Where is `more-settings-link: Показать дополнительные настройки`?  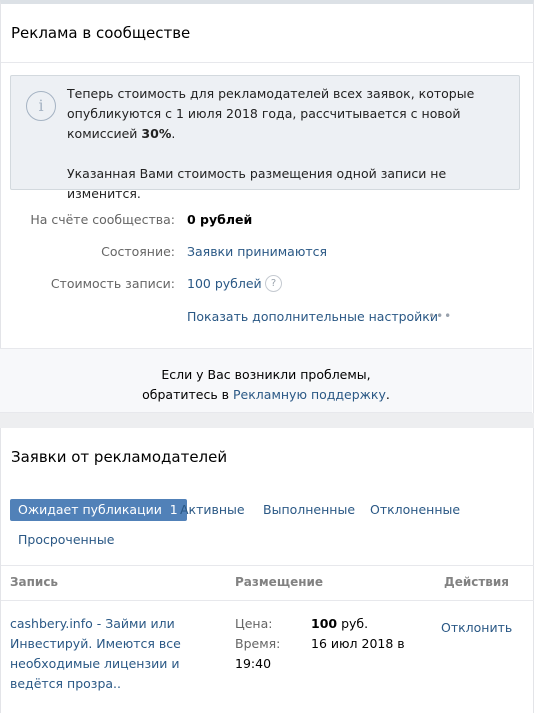 more-settings-link: Показать дополнительные настройки is located at coordinates (312, 316).